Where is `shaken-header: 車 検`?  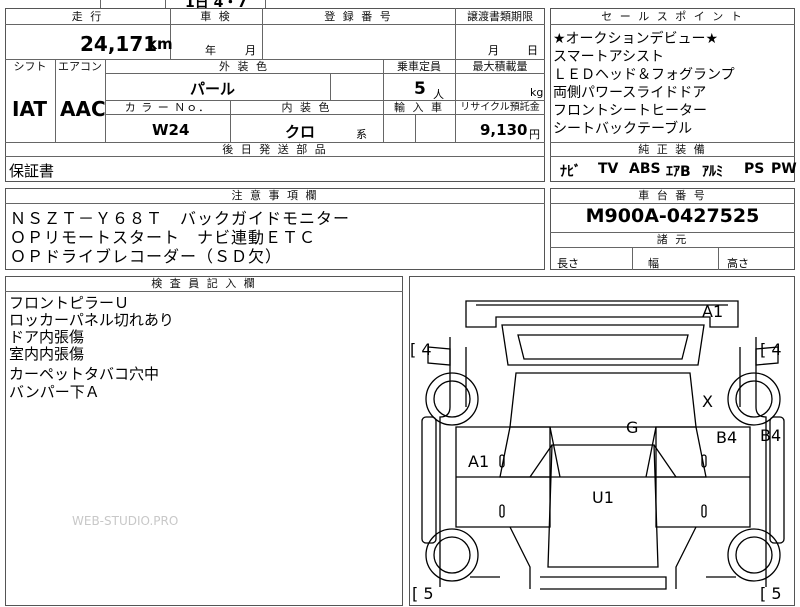 shaken-header: 車 検 is located at coordinates (216, 16).